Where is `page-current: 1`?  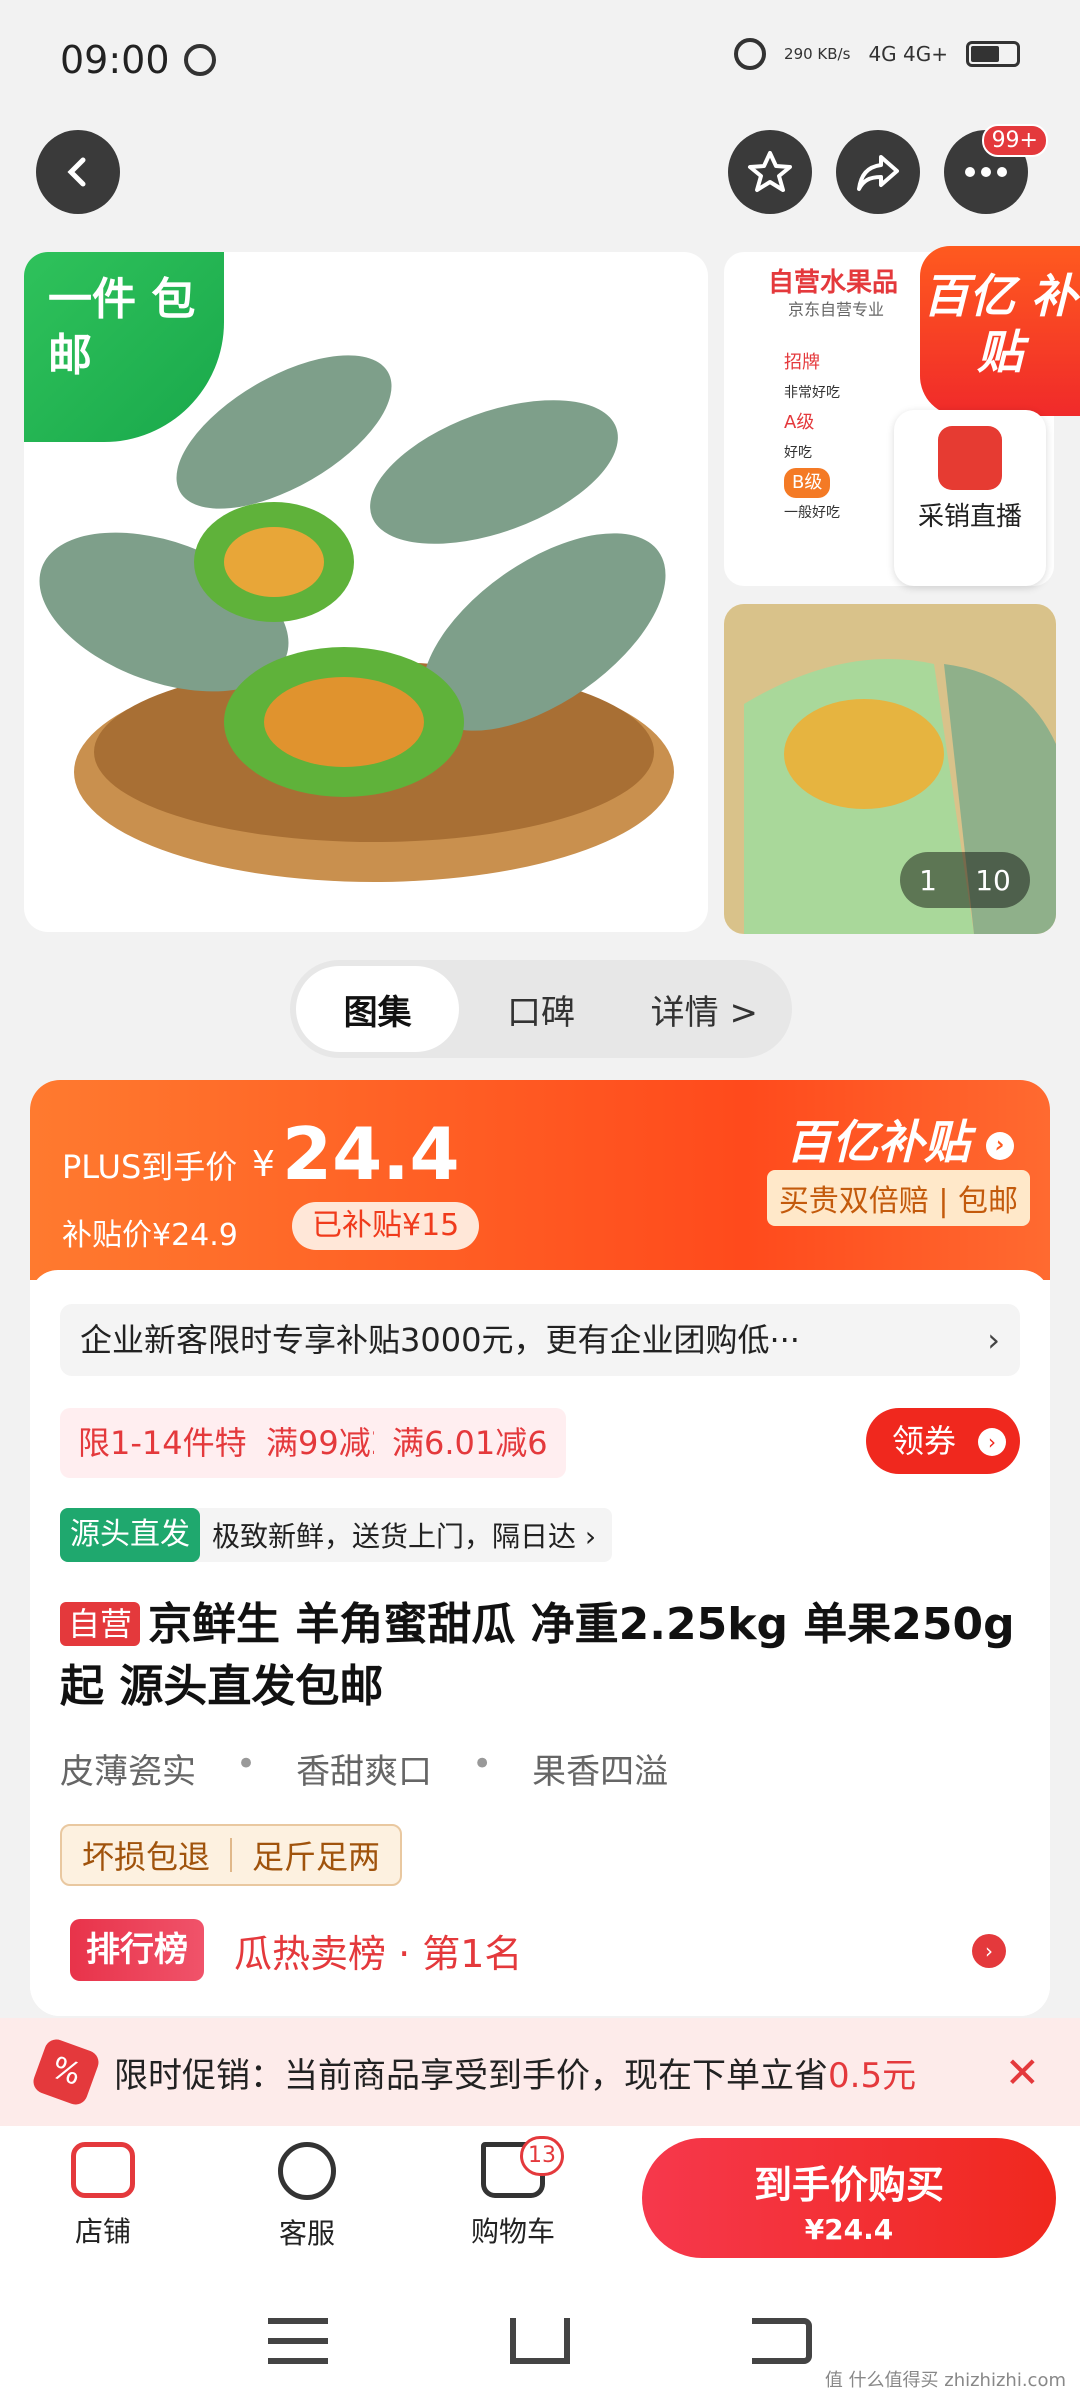 page-current: 1 is located at coordinates (928, 880).